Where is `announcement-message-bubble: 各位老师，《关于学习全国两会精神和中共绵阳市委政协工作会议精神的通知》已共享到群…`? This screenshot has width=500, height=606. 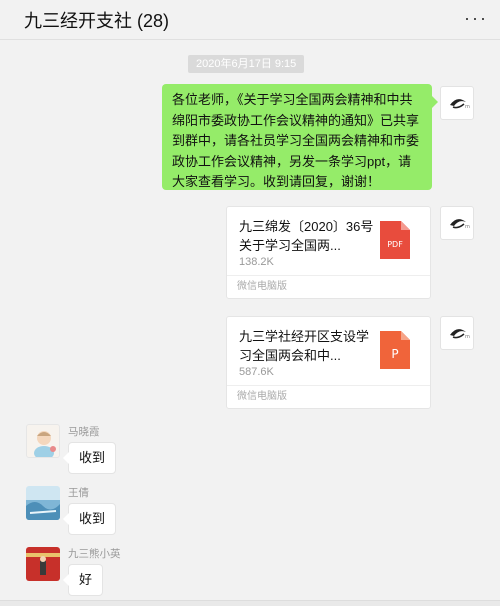 announcement-message-bubble: 各位老师，《关于学习全国两会精神和中共绵阳市委政协工作会议精神的通知》已共享到群… is located at coordinates (300, 137).